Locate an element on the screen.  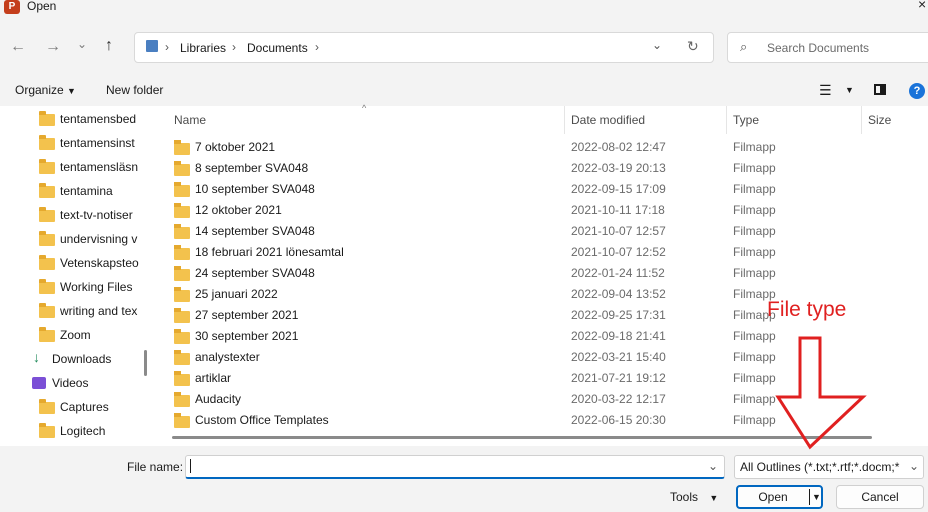
file-type-chevron-down-icon: ⌄ is located at coordinates (914, 466).